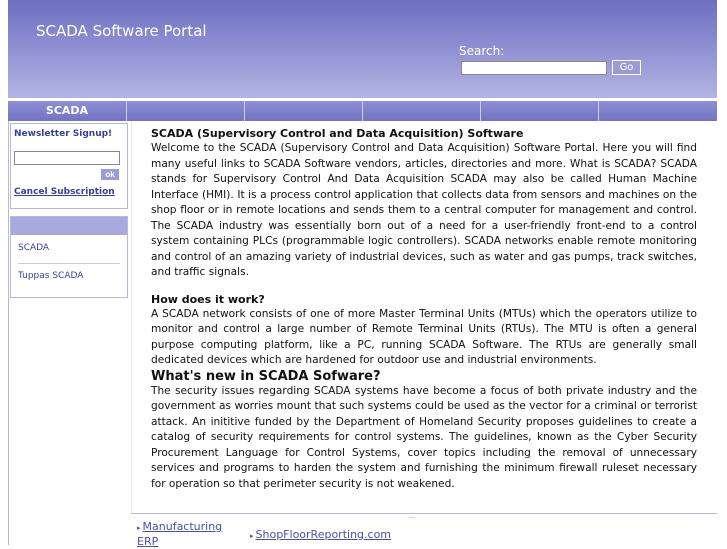 The height and width of the screenshot is (549, 727). What do you see at coordinates (110, 174) in the screenshot?
I see `newsletter-ok-button: ok` at bounding box center [110, 174].